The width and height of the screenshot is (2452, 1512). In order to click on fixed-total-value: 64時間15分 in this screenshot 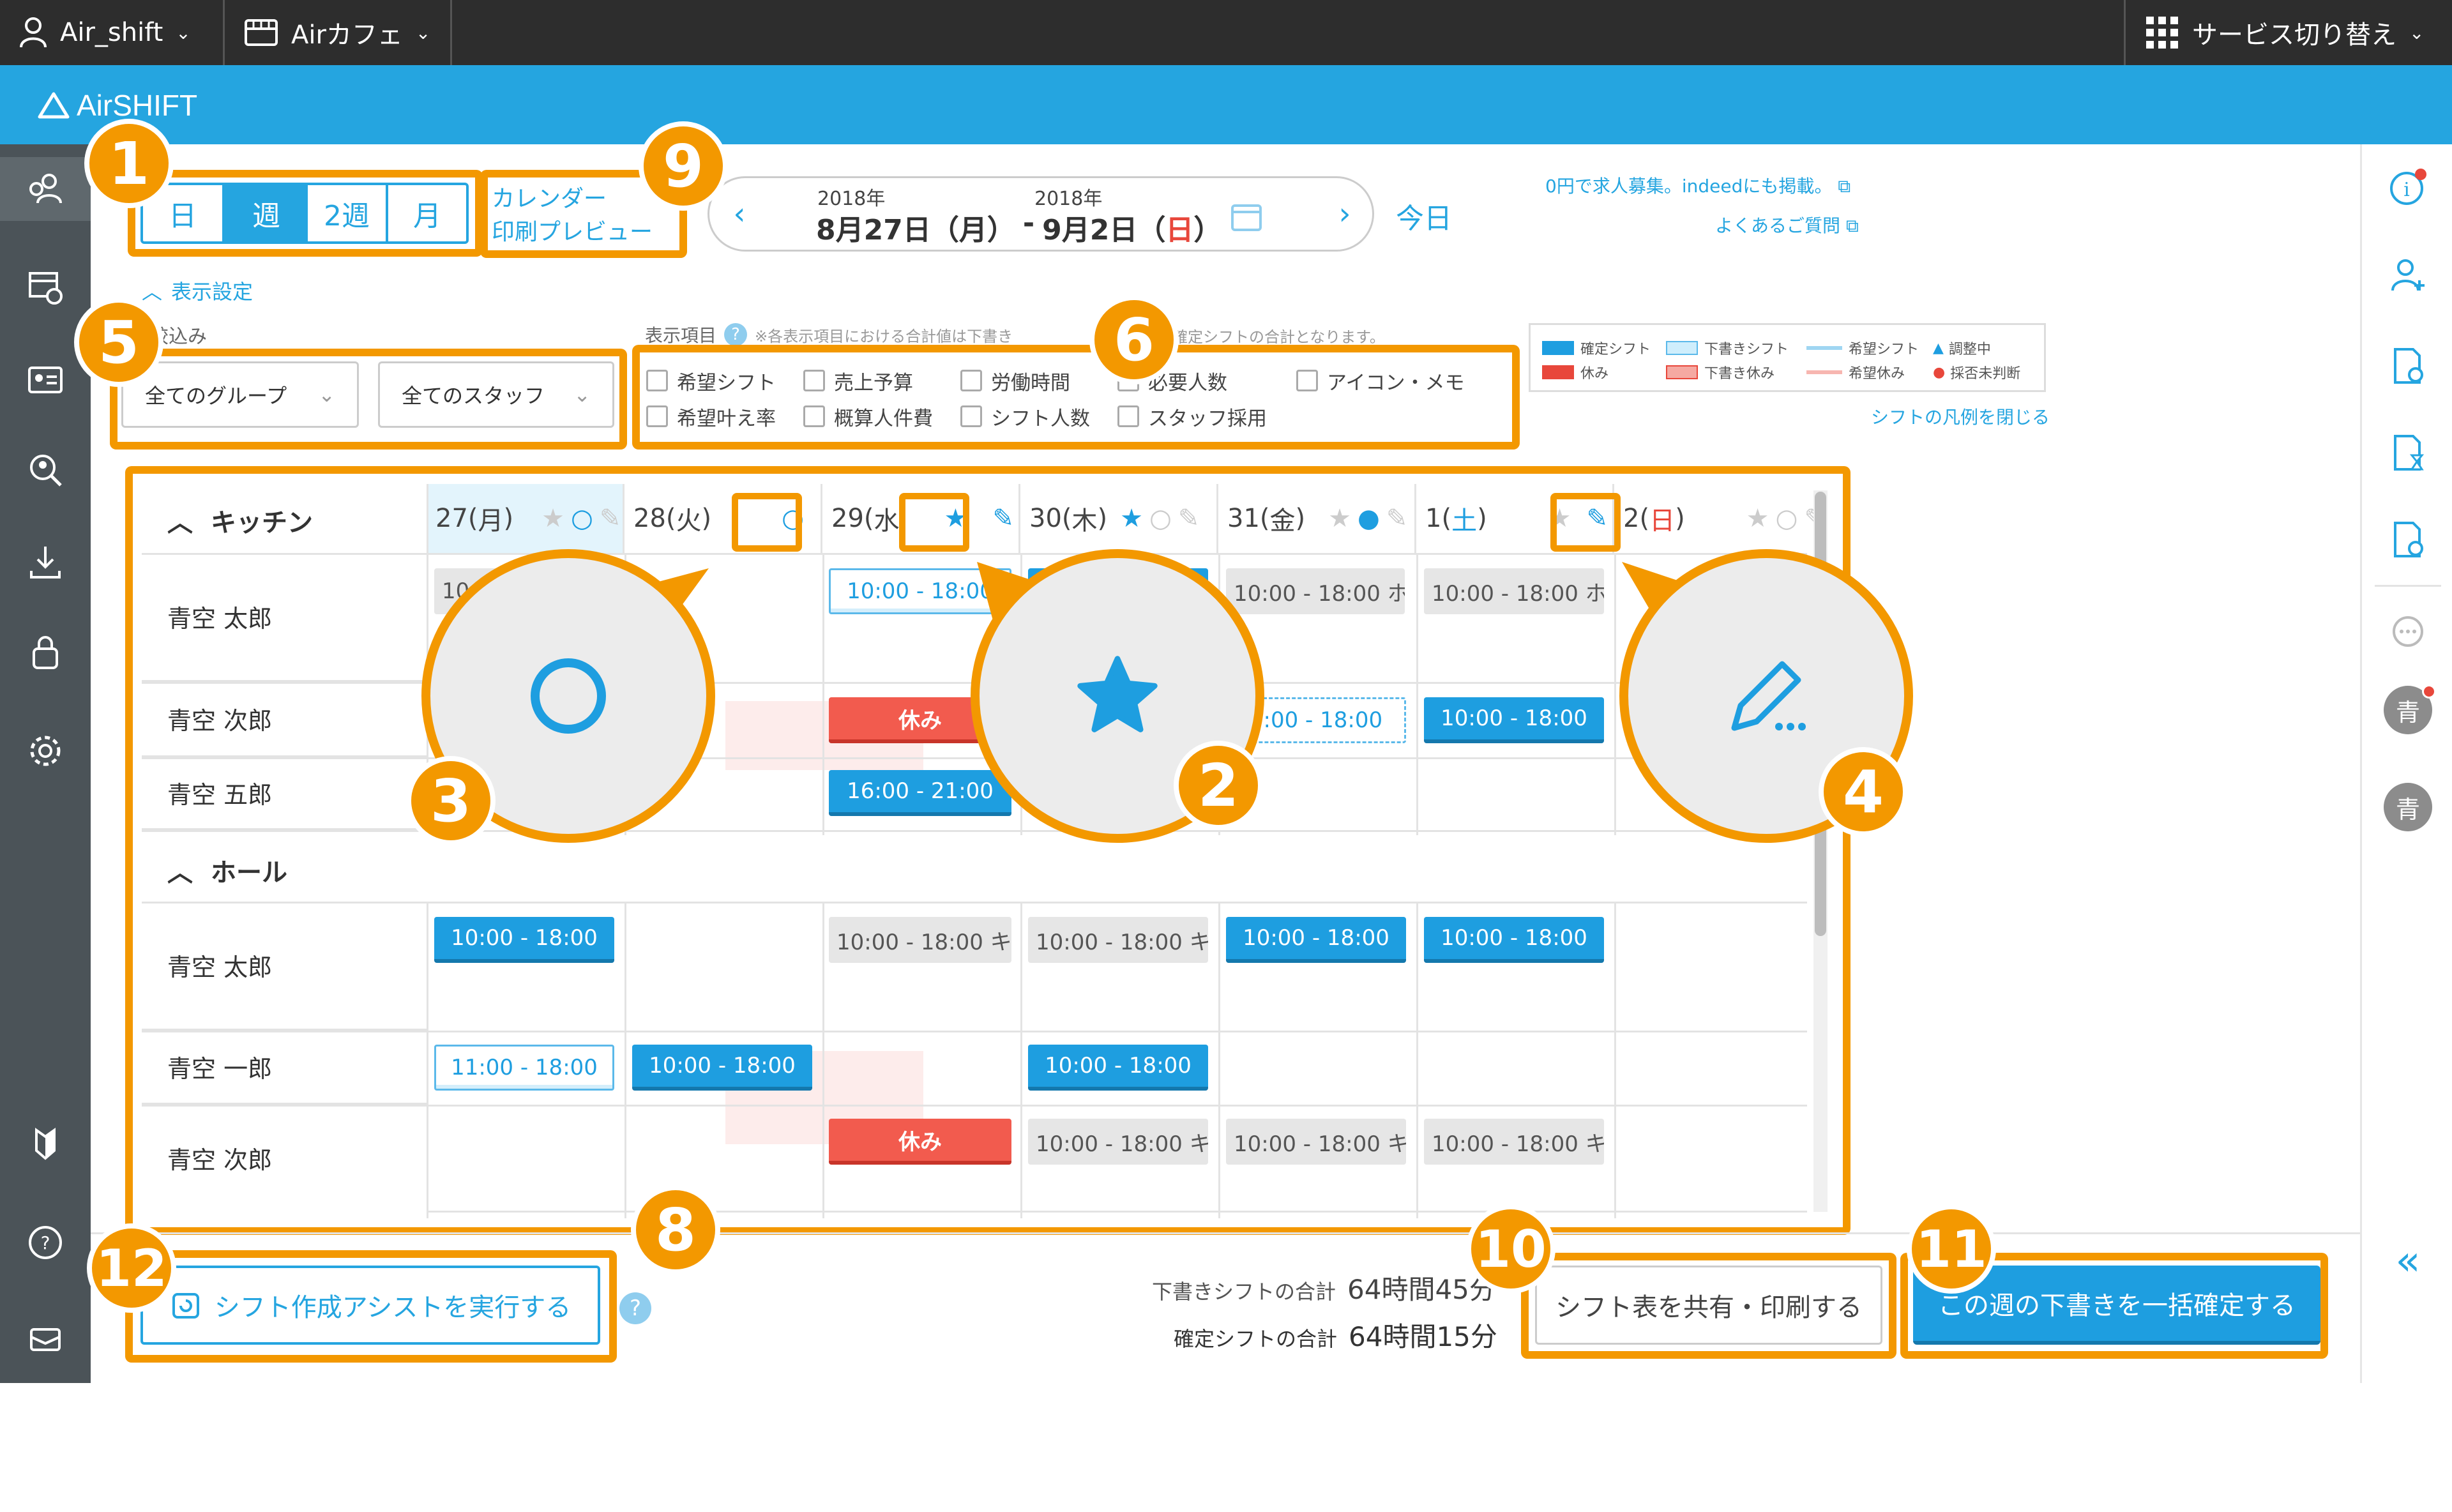, I will do `click(1423, 1336)`.